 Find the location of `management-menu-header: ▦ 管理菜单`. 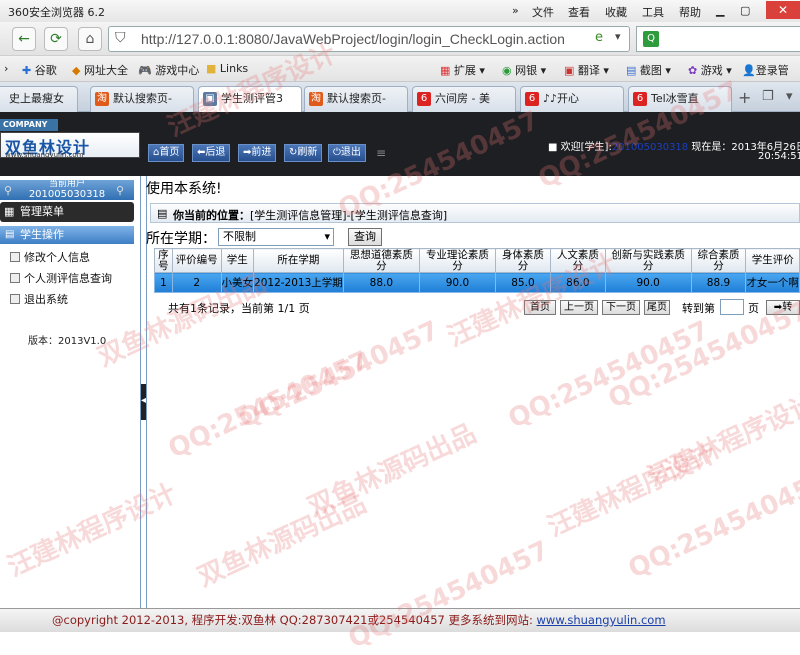

management-menu-header: ▦ 管理菜单 is located at coordinates (67, 212).